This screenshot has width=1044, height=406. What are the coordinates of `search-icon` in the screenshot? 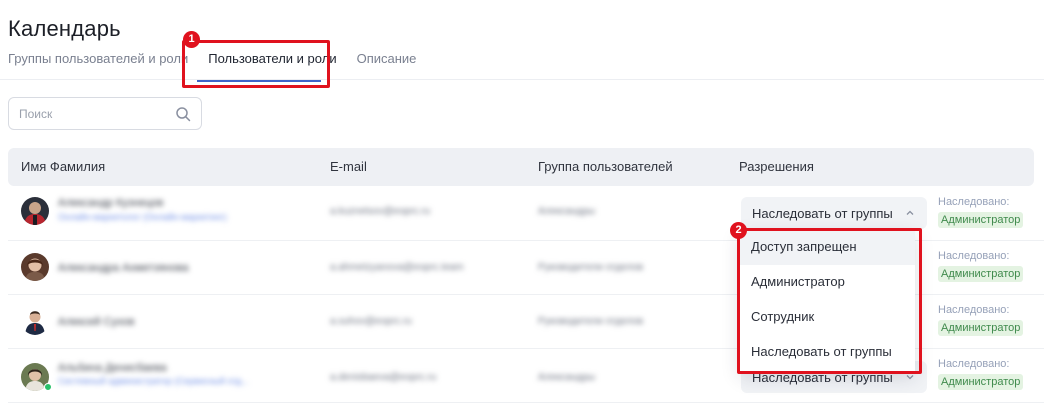 It's located at (183, 114).